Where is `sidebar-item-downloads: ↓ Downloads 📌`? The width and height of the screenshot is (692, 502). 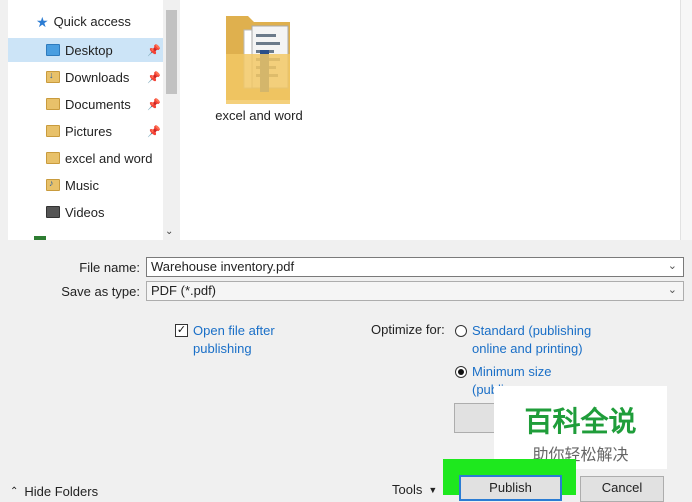 sidebar-item-downloads: ↓ Downloads 📌 is located at coordinates (85, 77).